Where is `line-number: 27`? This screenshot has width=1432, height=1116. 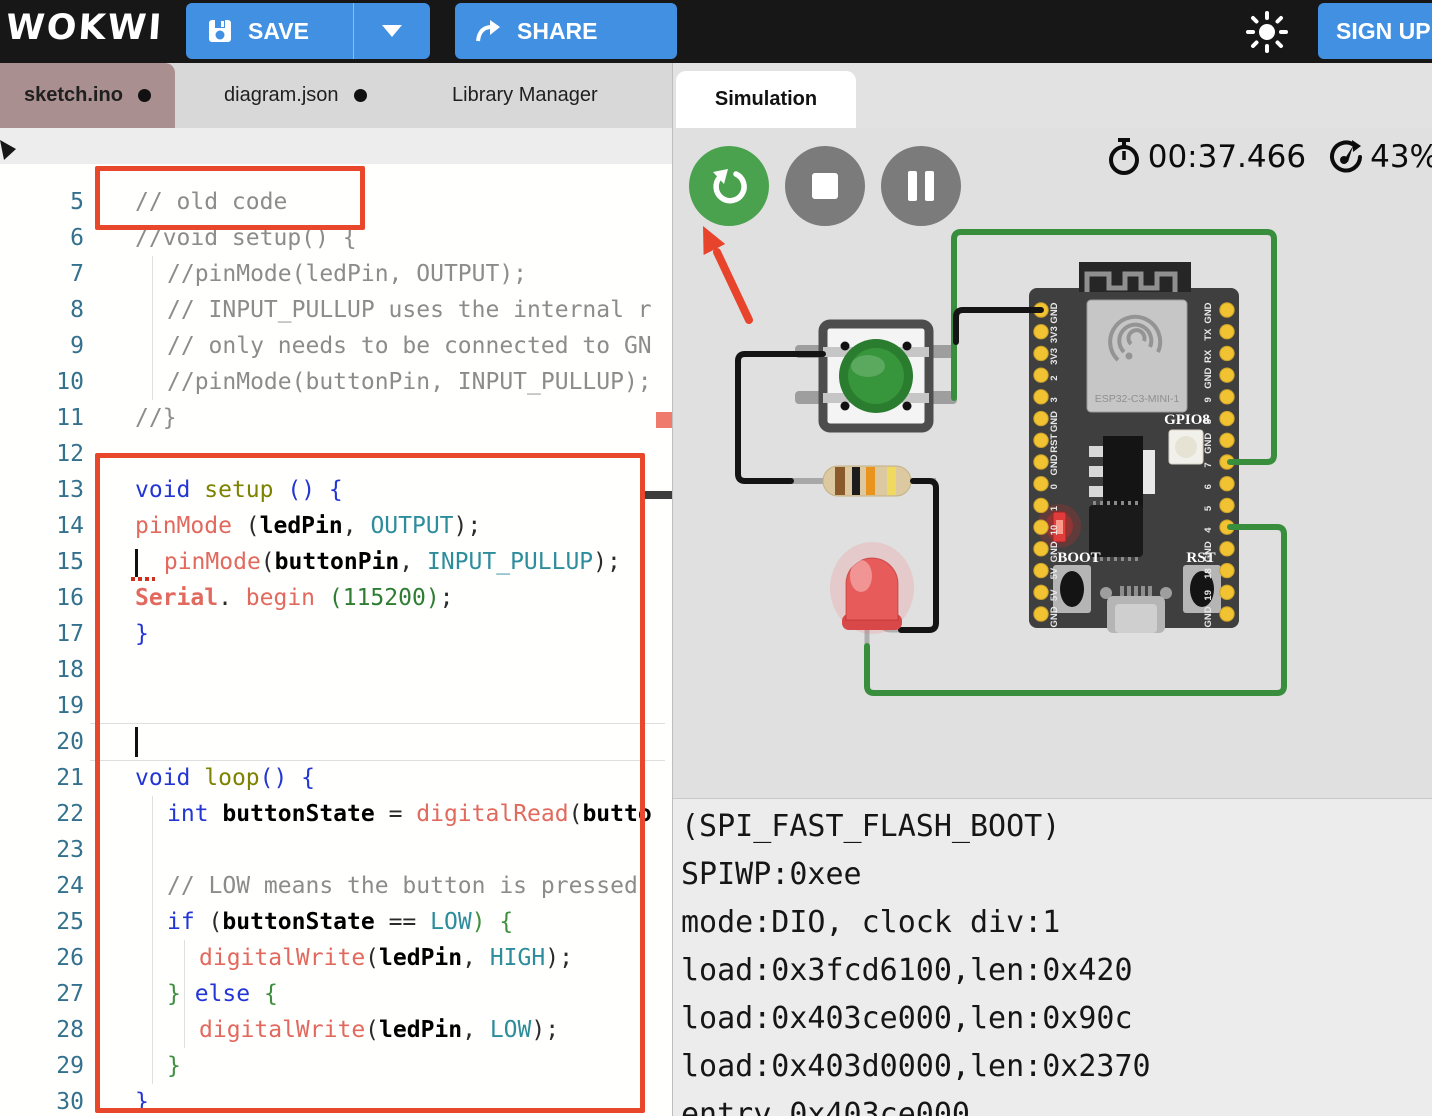
line-number: 27 is located at coordinates (70, 994).